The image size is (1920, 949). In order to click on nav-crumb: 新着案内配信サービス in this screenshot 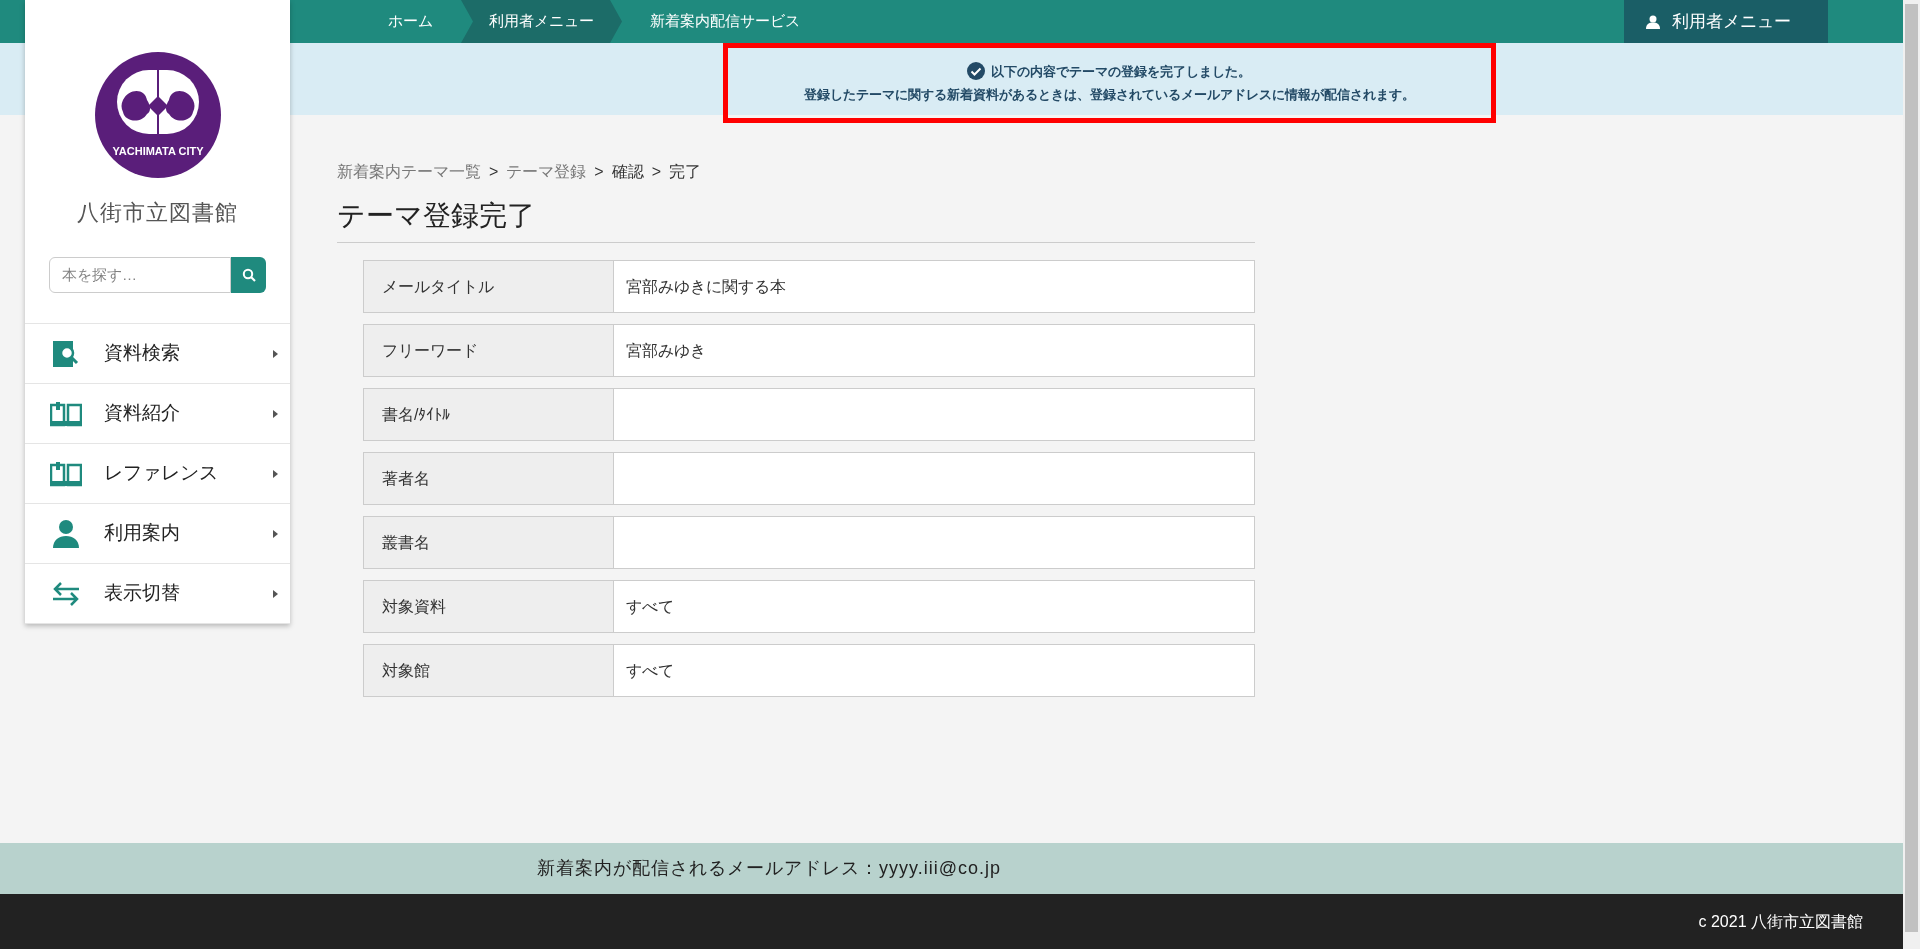, I will do `click(725, 21)`.